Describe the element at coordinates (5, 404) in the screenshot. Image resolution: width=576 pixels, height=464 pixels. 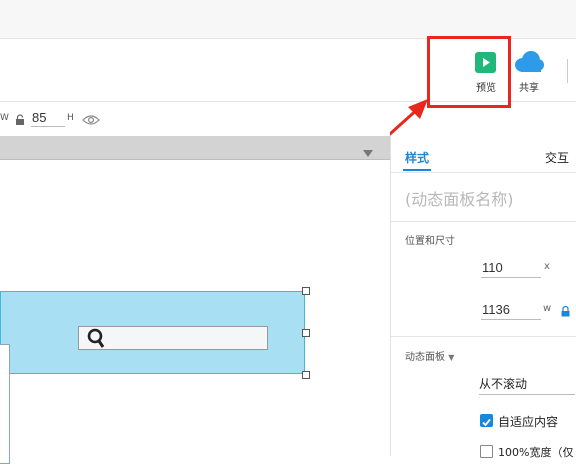
I see `side-popup` at that location.